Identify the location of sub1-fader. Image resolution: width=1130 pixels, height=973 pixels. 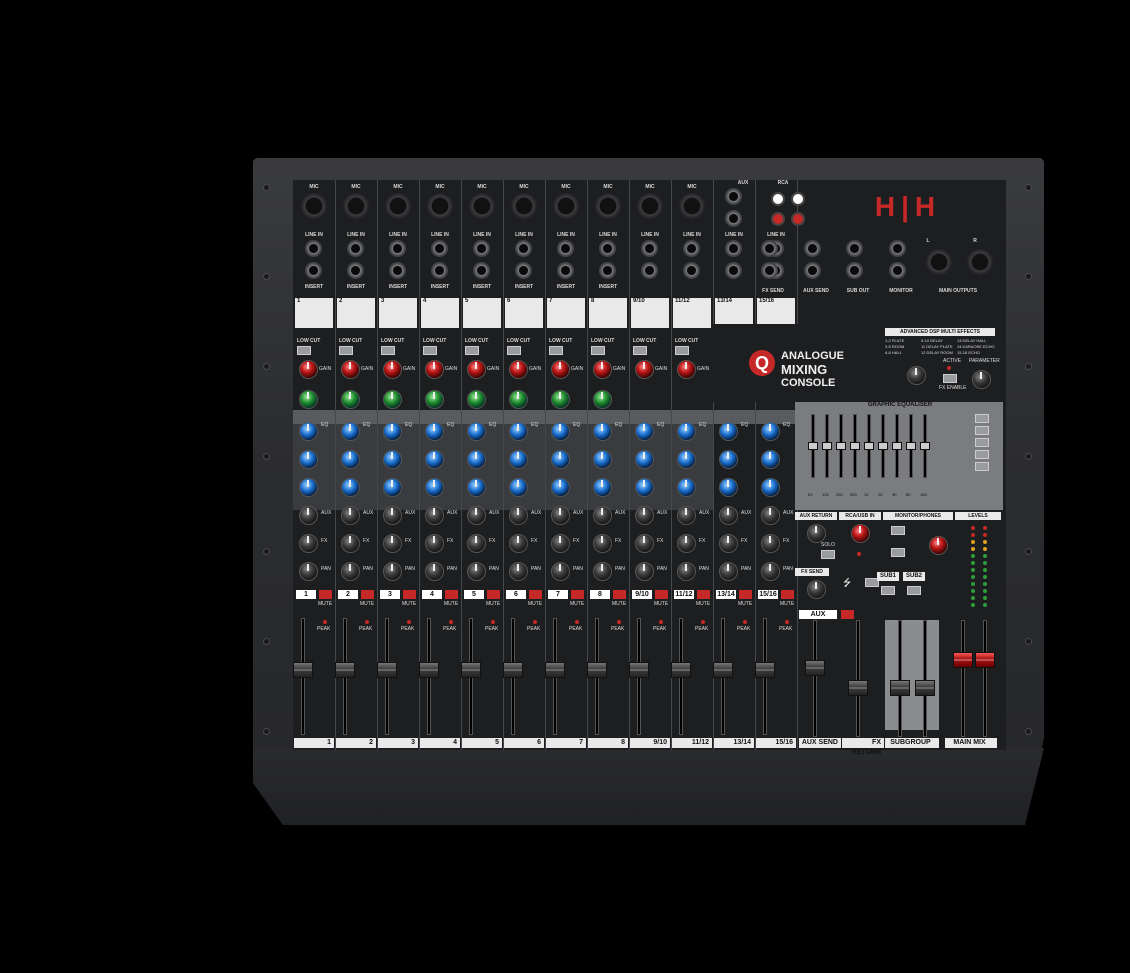
(900, 688).